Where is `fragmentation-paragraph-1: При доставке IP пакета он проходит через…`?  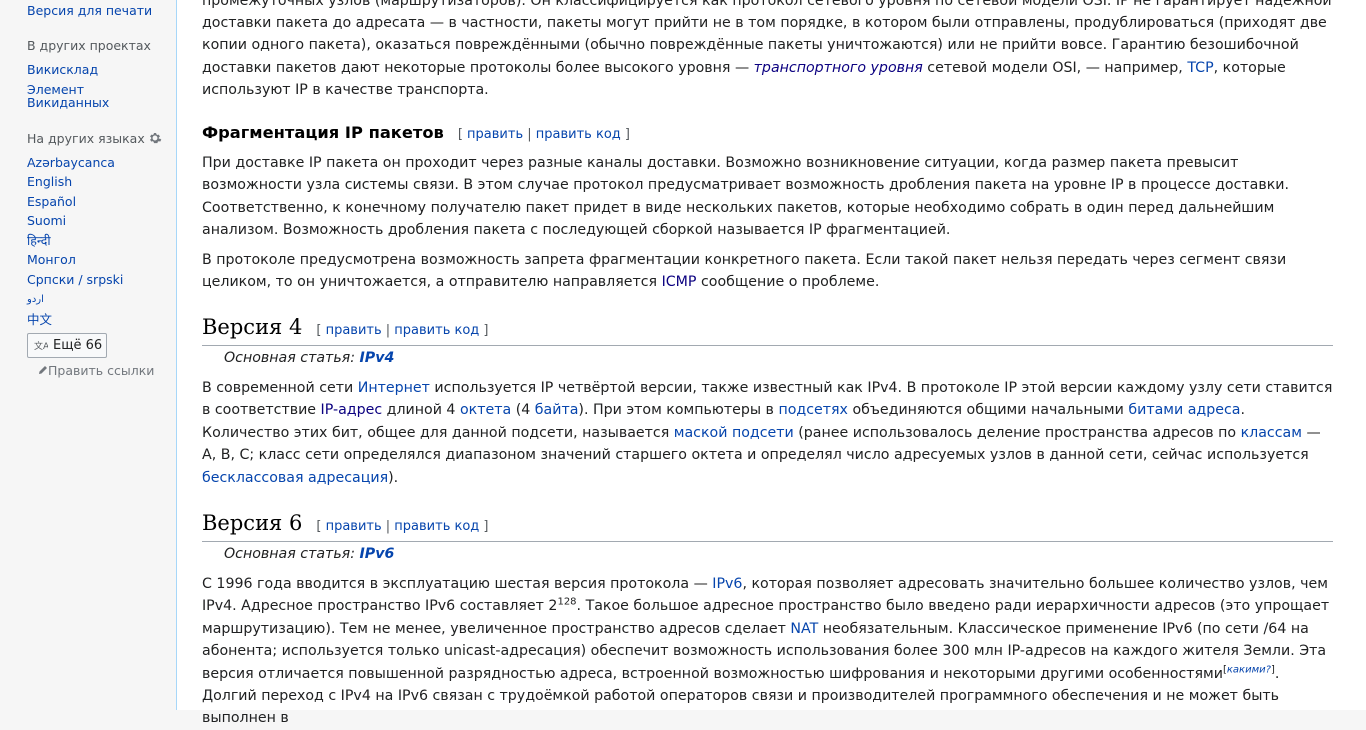
fragmentation-paragraph-1: При доставке IP пакета он проходит через… is located at coordinates (767, 197).